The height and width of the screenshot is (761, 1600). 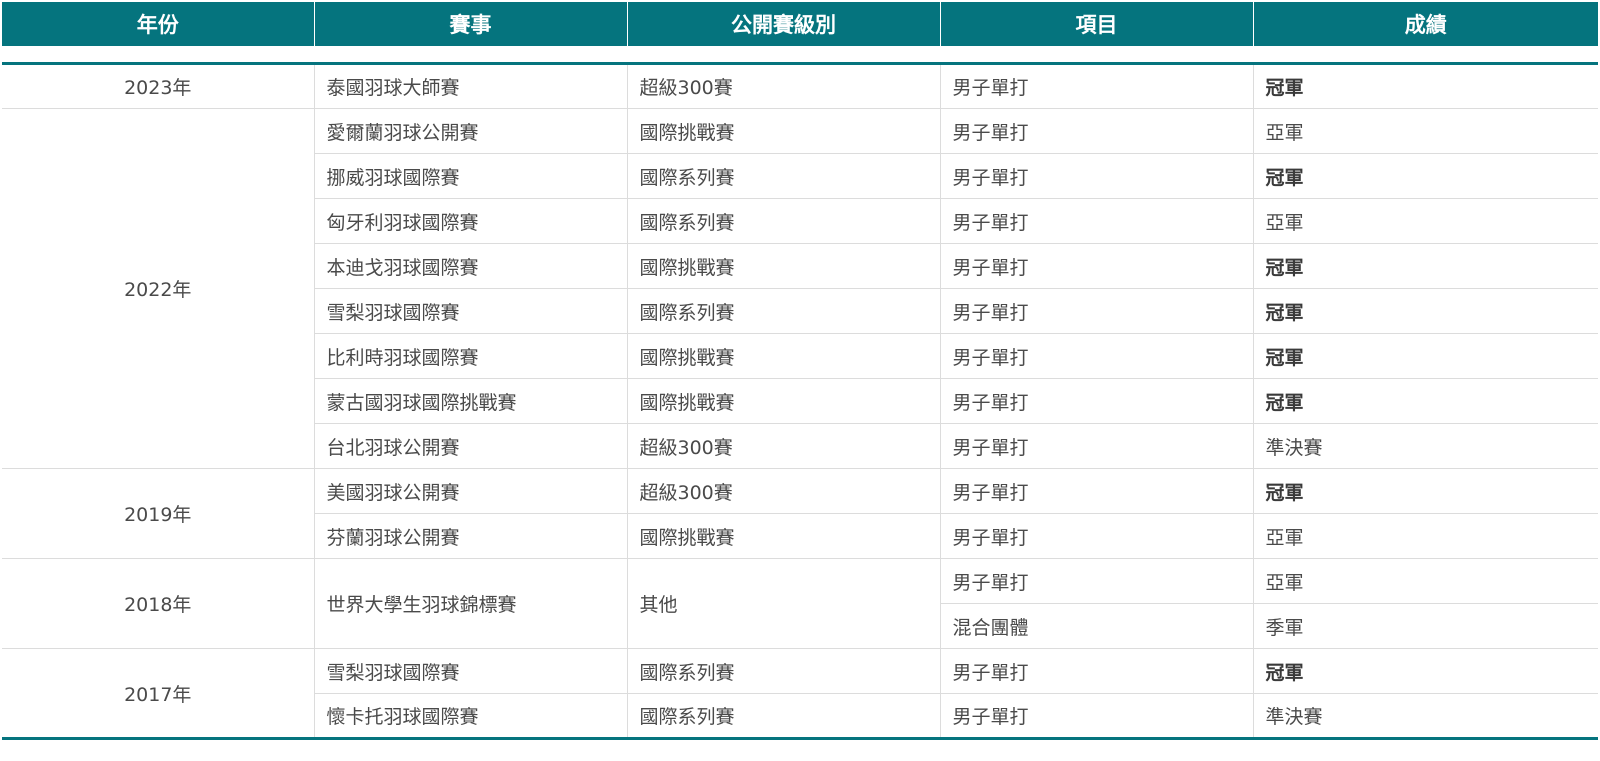 What do you see at coordinates (470, 716) in the screenshot?
I see `event-cell: 懷卡托羽球國際賽` at bounding box center [470, 716].